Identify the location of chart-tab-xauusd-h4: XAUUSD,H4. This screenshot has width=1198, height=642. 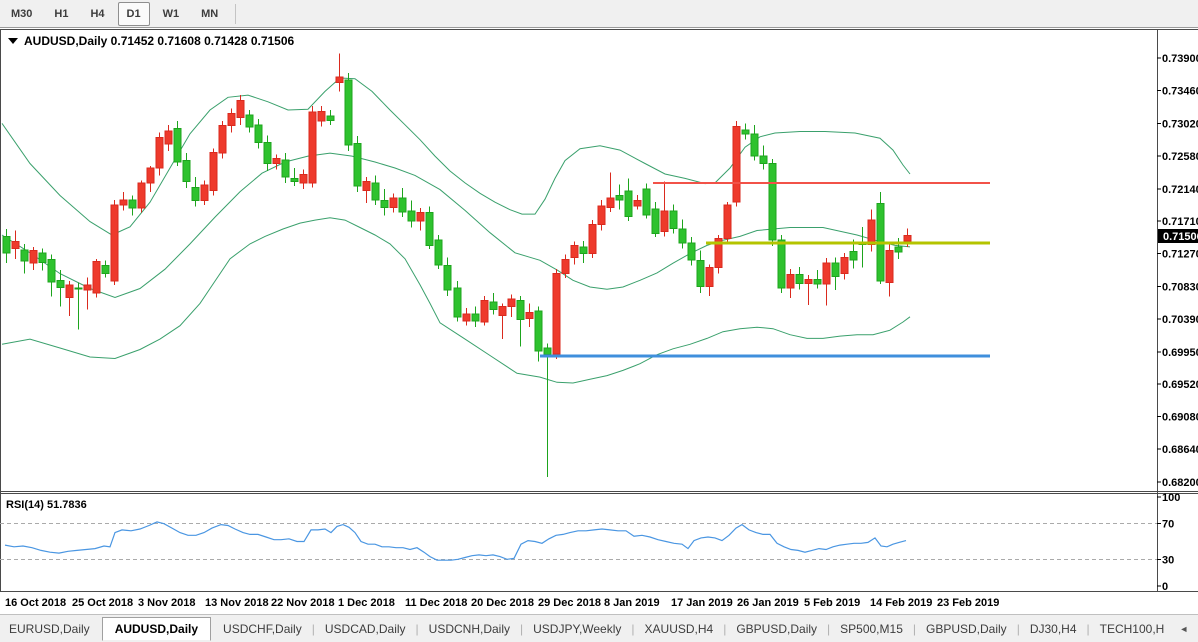
(679, 629).